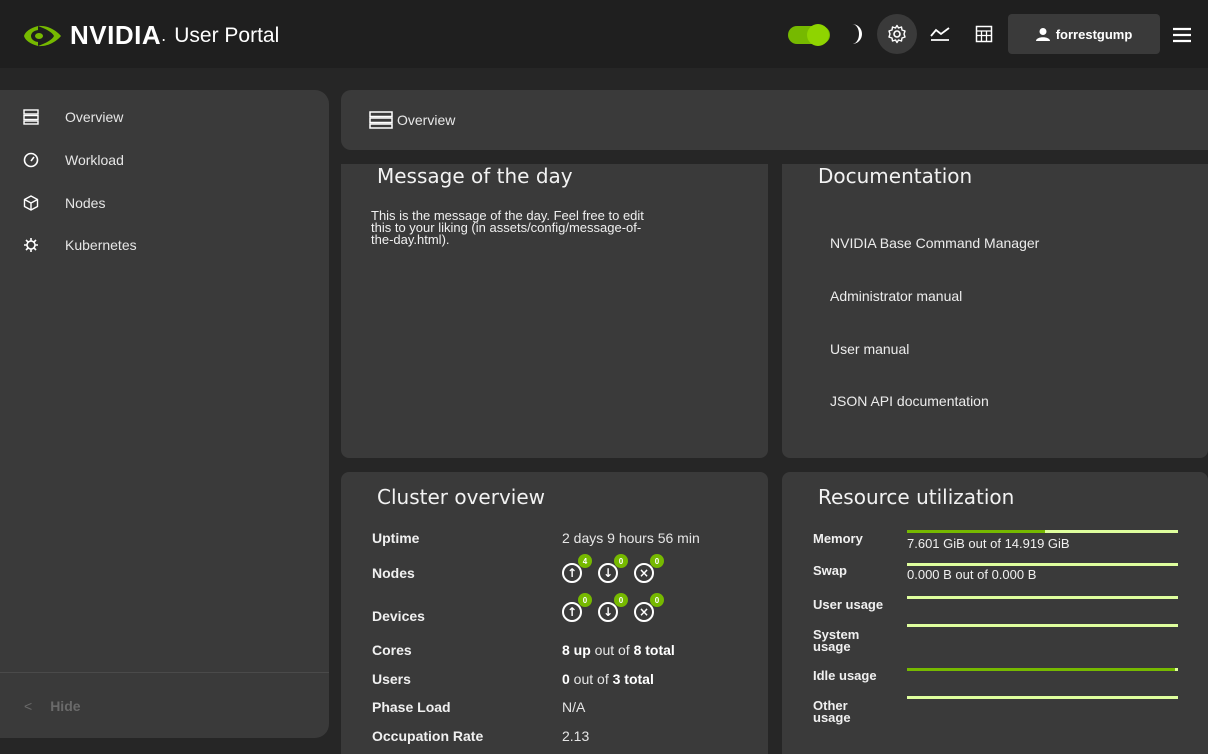 This screenshot has width=1208, height=754. What do you see at coordinates (574, 707) in the screenshot?
I see `phase-load-value: N/A` at bounding box center [574, 707].